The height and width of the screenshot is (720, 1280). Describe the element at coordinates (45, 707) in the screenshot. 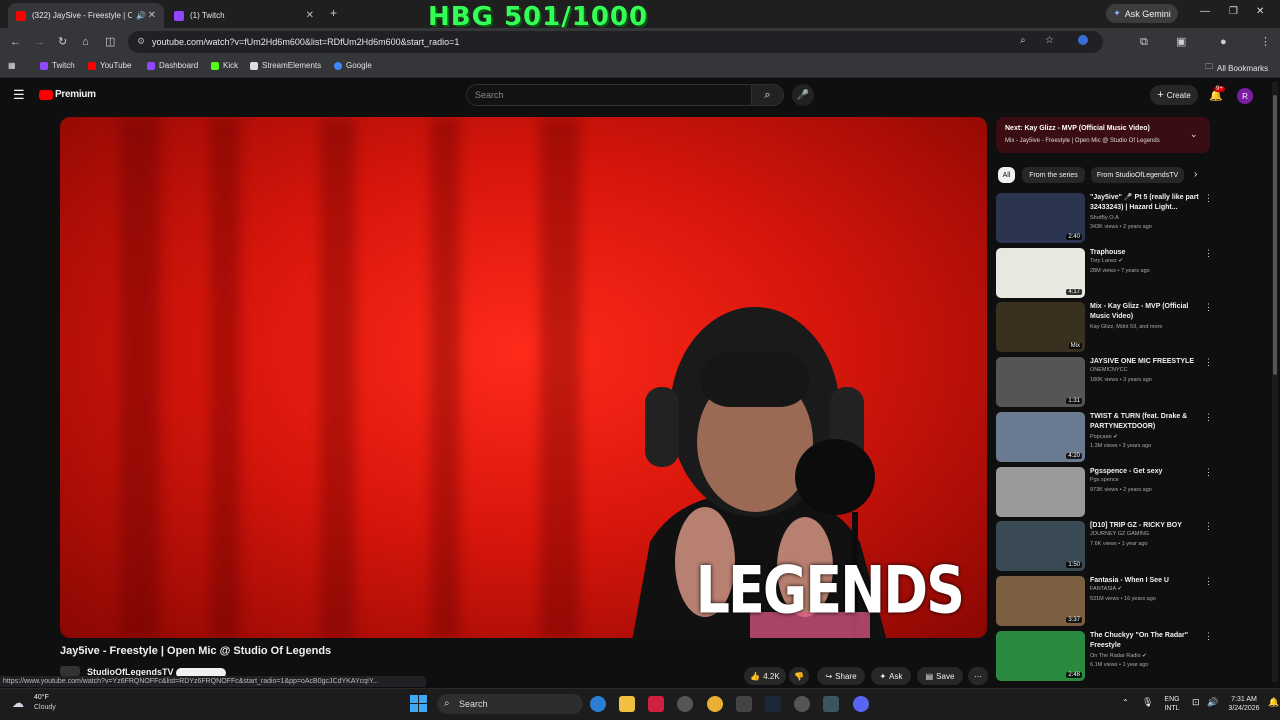

I see `weather-desc: Cloudy` at that location.